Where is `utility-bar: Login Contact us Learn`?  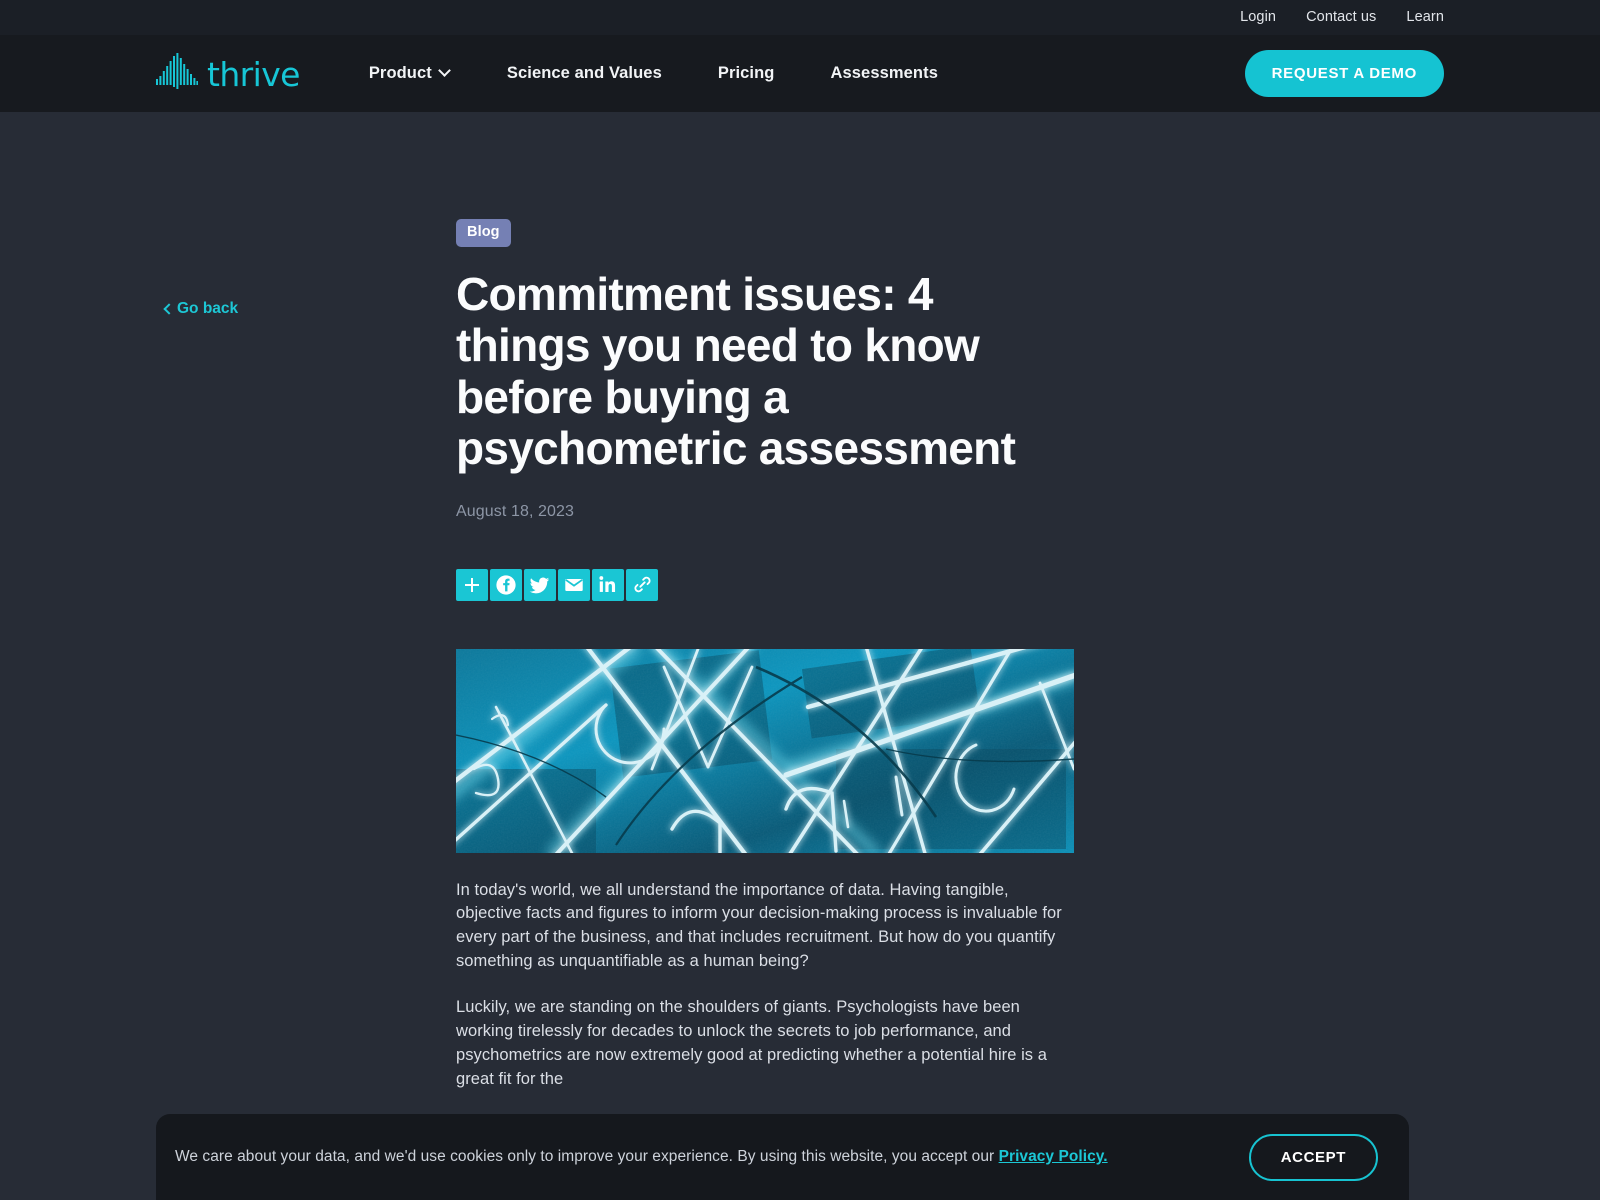
utility-bar: Login Contact us Learn is located at coordinates (800, 17).